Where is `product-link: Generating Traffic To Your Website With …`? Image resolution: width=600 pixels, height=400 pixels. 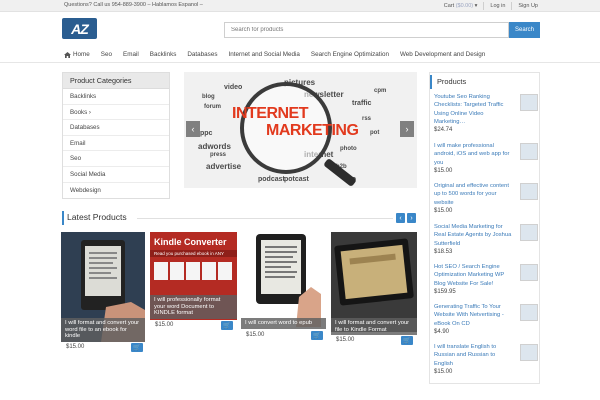
product-link: Generating Traffic To Your Website With … is located at coordinates (473, 315).